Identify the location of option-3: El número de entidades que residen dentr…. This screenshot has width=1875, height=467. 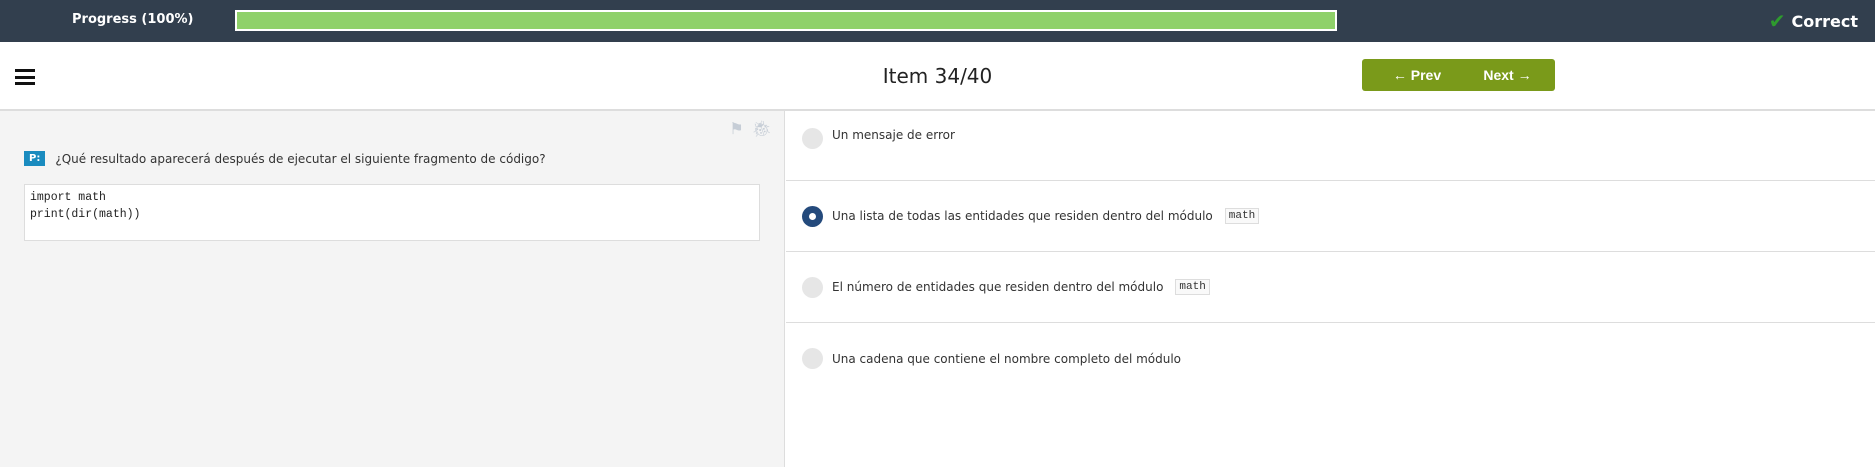
(1330, 287).